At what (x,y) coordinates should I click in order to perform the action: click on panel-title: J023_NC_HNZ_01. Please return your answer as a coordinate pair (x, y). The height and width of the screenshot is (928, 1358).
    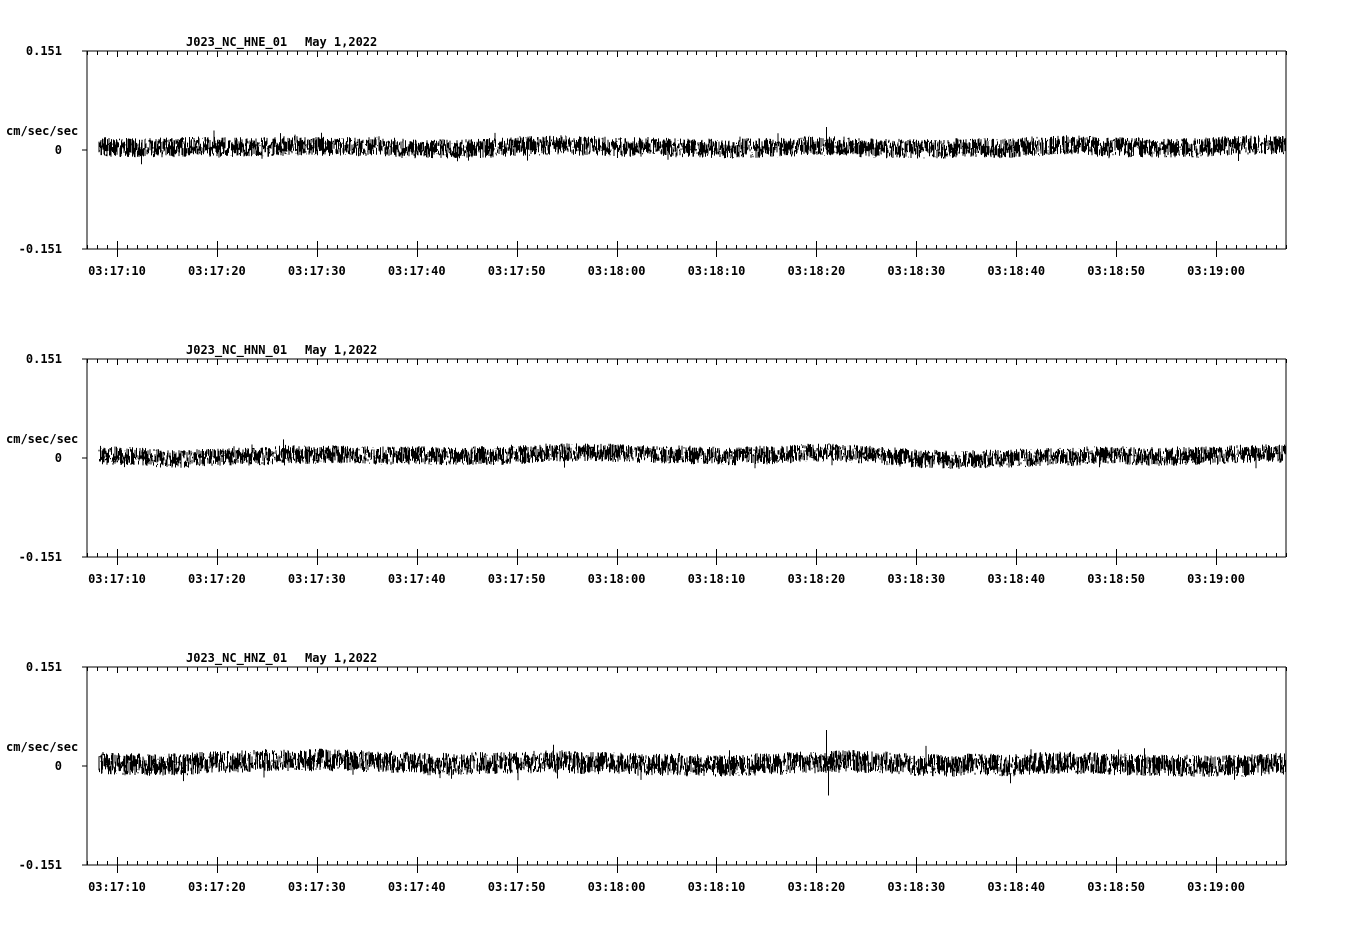
    Looking at the image, I should click on (236, 658).